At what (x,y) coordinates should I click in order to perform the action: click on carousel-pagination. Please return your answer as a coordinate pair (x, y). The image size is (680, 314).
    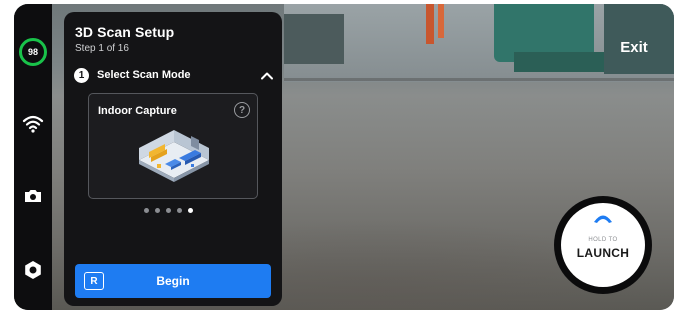
    Looking at the image, I should click on (174, 212).